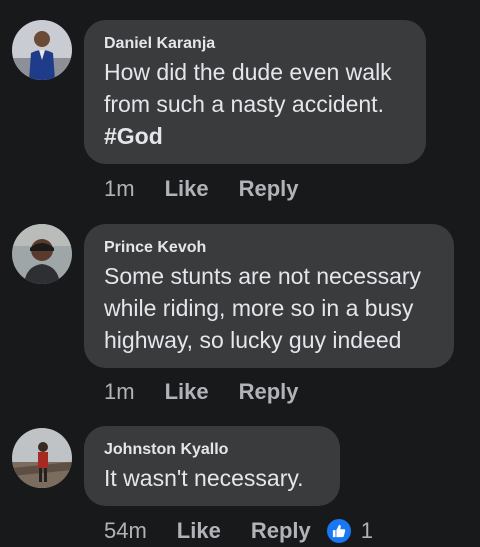 This screenshot has width=480, height=547. What do you see at coordinates (238, 531) in the screenshot?
I see `comment-actions: 54m Like Reply 1` at bounding box center [238, 531].